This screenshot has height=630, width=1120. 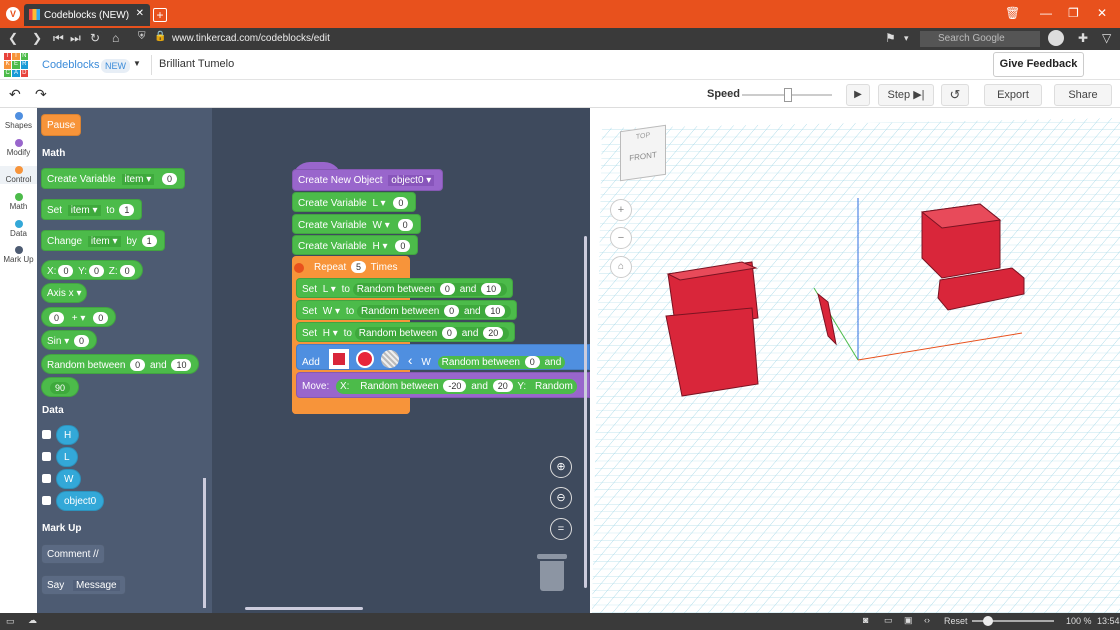 I want to click on url-field: www.tinkercad.com/codeblocks/edit, so click(x=251, y=38).